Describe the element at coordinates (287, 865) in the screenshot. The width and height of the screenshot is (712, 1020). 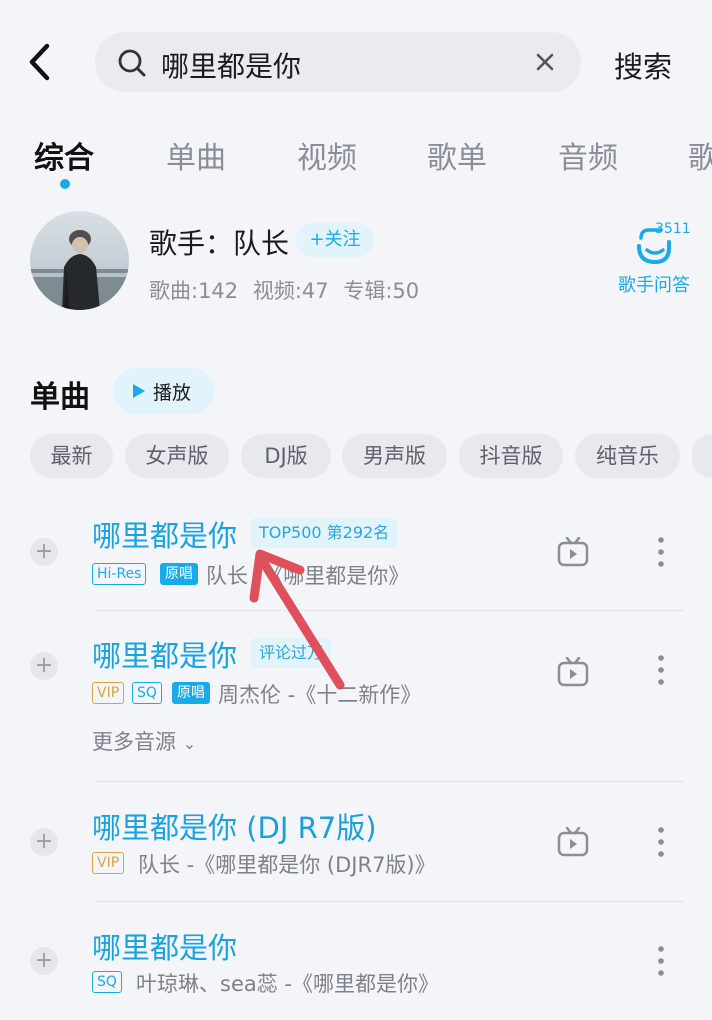
I see `song-artist-album: 队长 -《哪里都是你 (DJR7版)》` at that location.